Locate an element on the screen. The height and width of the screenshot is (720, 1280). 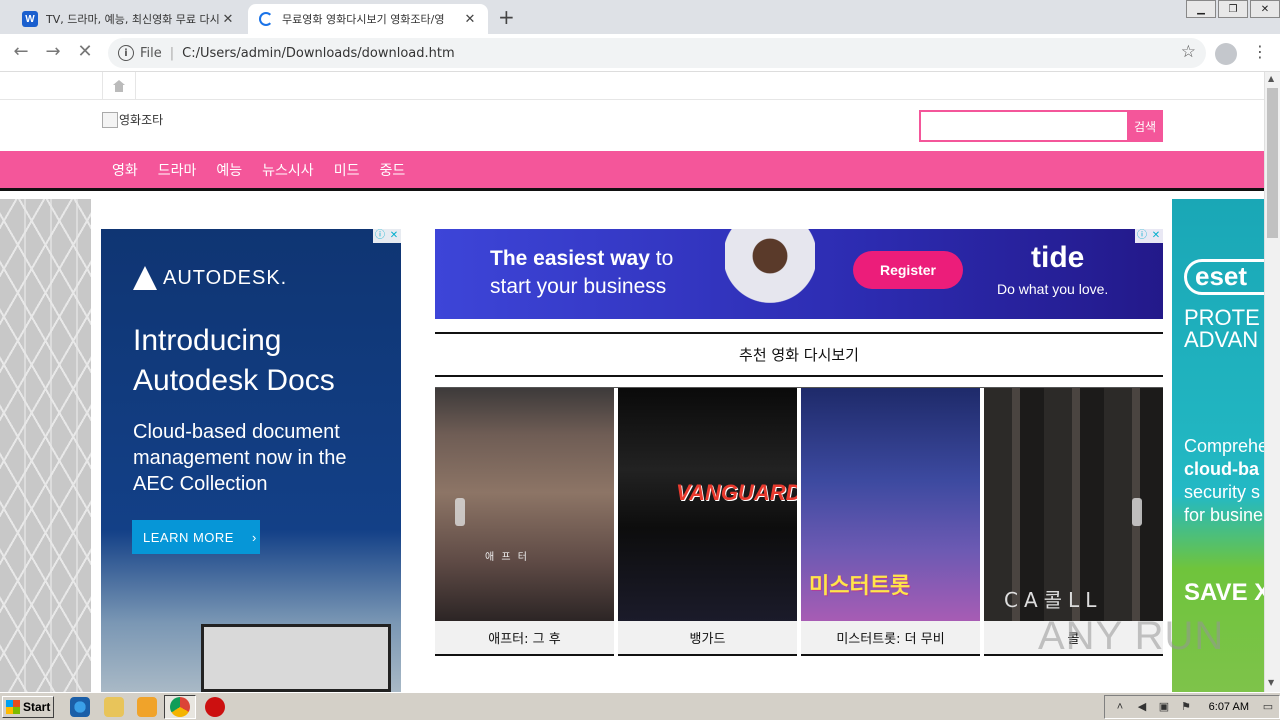
w-icon: W is located at coordinates (30, 19).